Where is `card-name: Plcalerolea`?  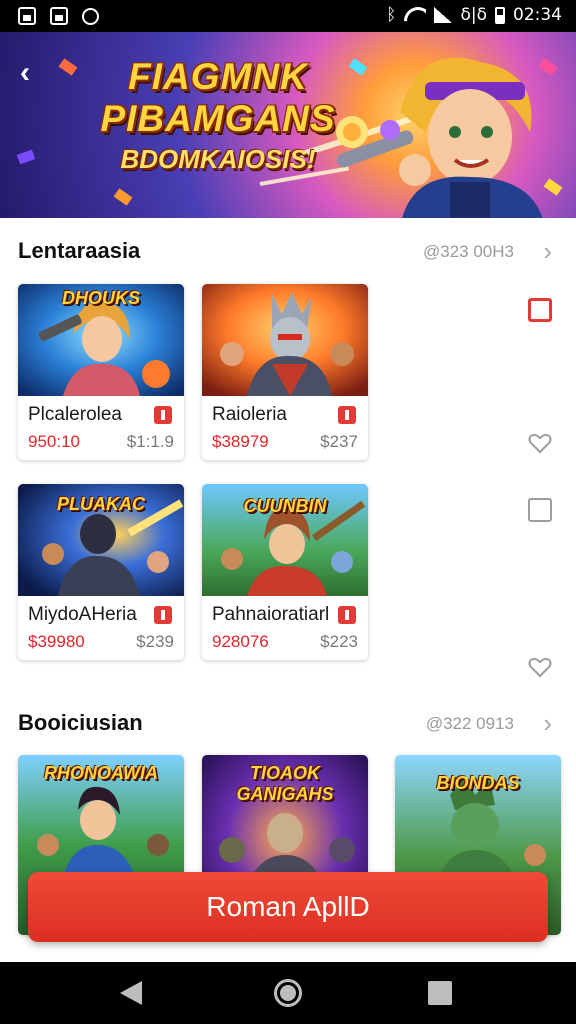 card-name: Plcalerolea is located at coordinates (75, 414).